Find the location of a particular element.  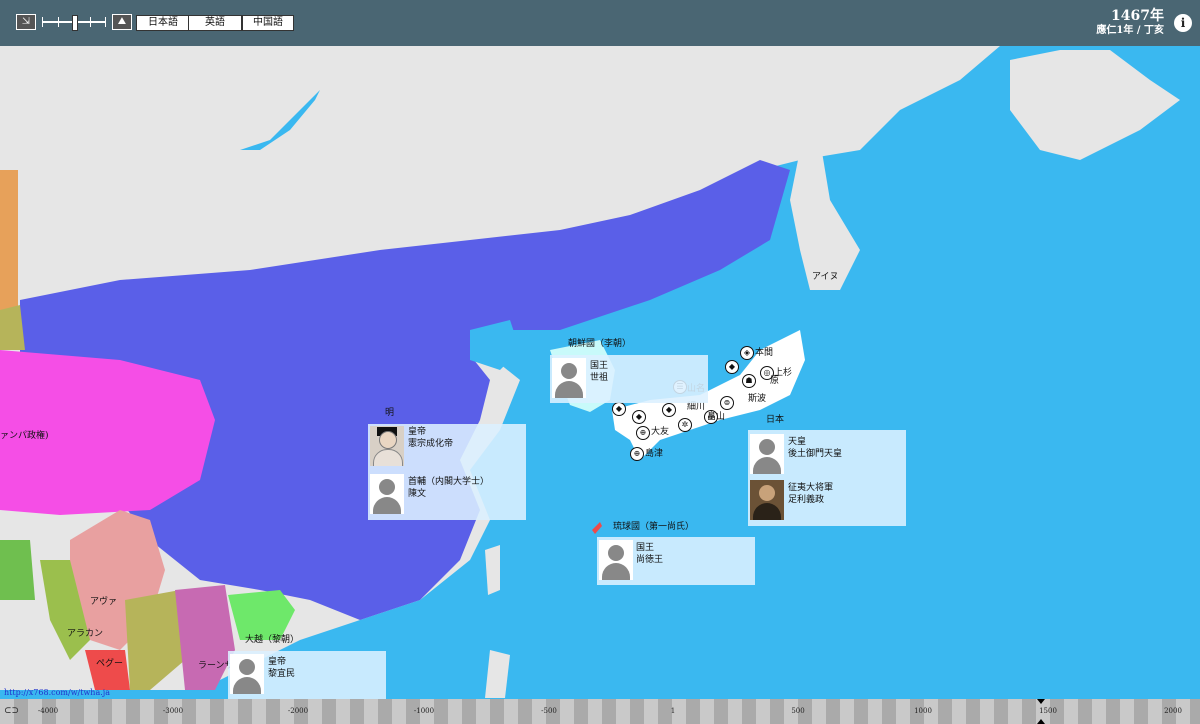

lang-button-english: 英語 is located at coordinates (215, 23).